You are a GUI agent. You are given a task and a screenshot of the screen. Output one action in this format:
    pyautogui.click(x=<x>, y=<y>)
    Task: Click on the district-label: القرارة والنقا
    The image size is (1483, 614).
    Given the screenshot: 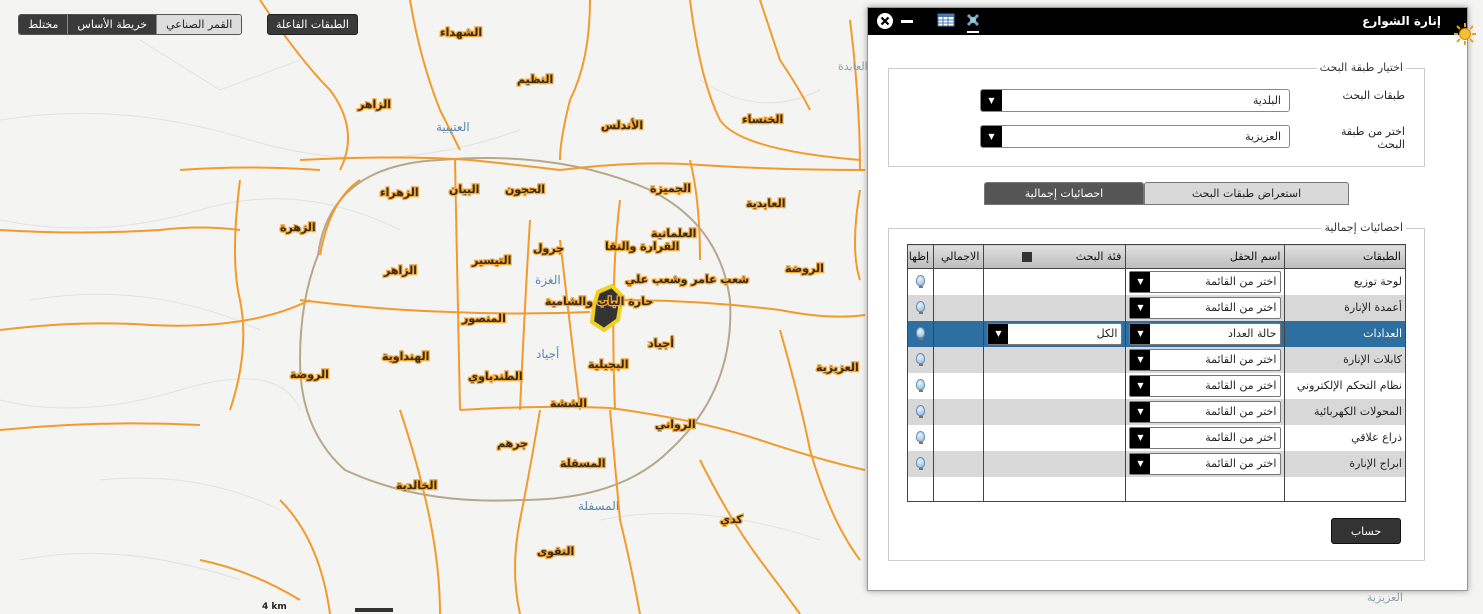 What is the action you would take?
    pyautogui.click(x=642, y=246)
    